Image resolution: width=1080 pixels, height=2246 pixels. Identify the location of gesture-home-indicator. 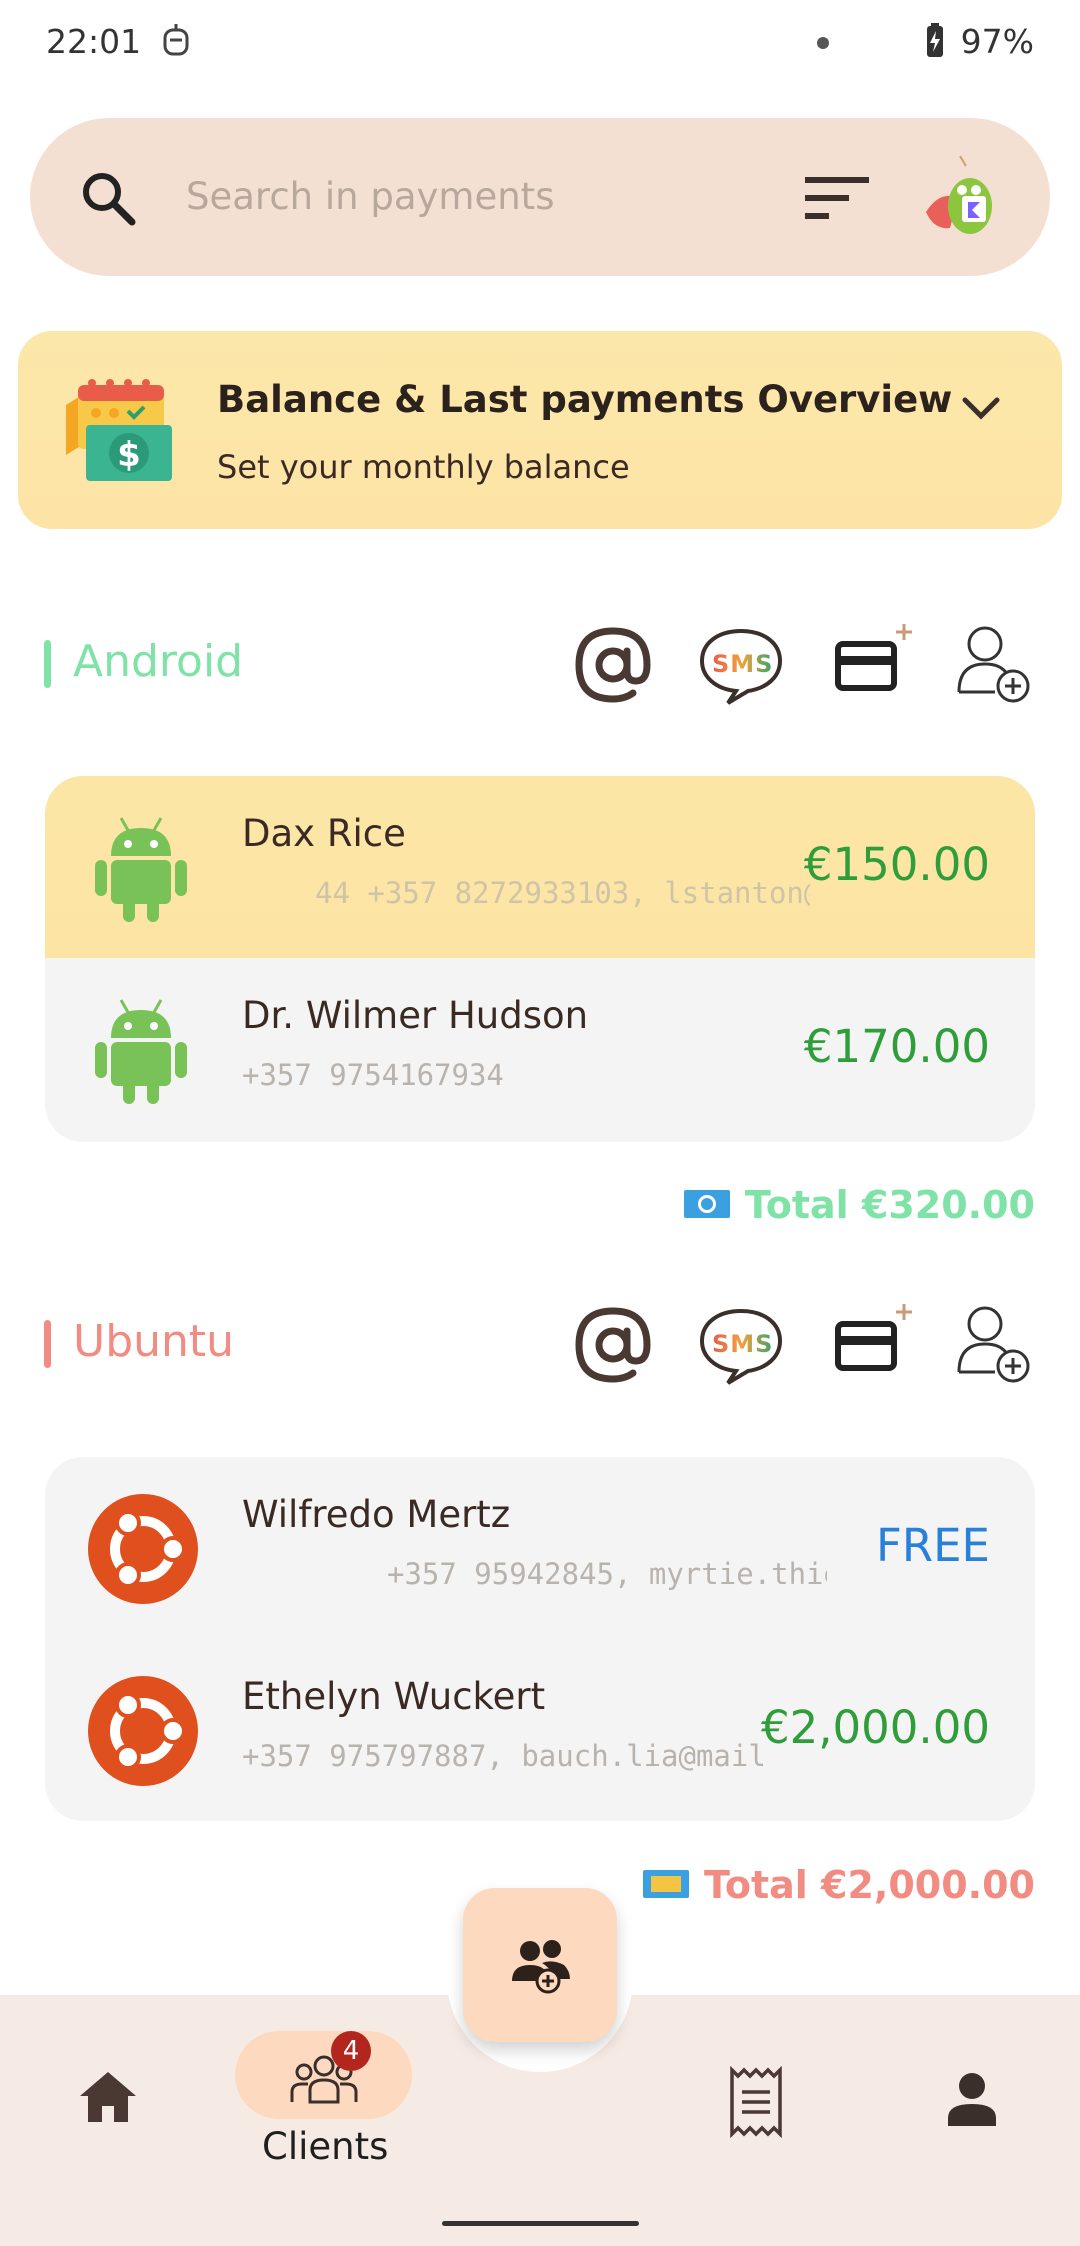
(540, 2223).